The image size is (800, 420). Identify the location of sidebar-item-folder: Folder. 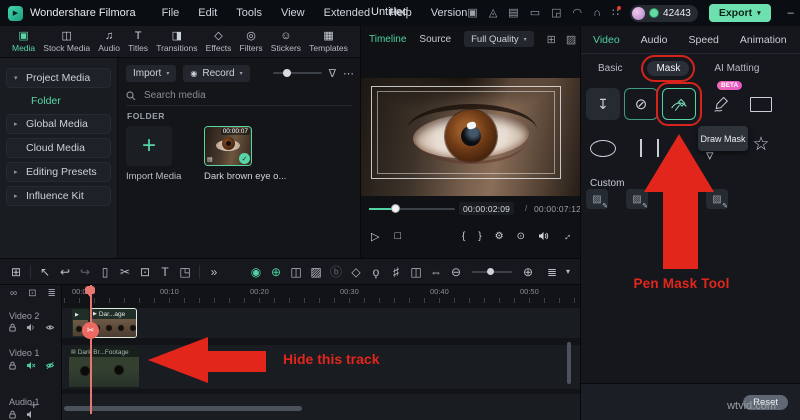
(67, 101).